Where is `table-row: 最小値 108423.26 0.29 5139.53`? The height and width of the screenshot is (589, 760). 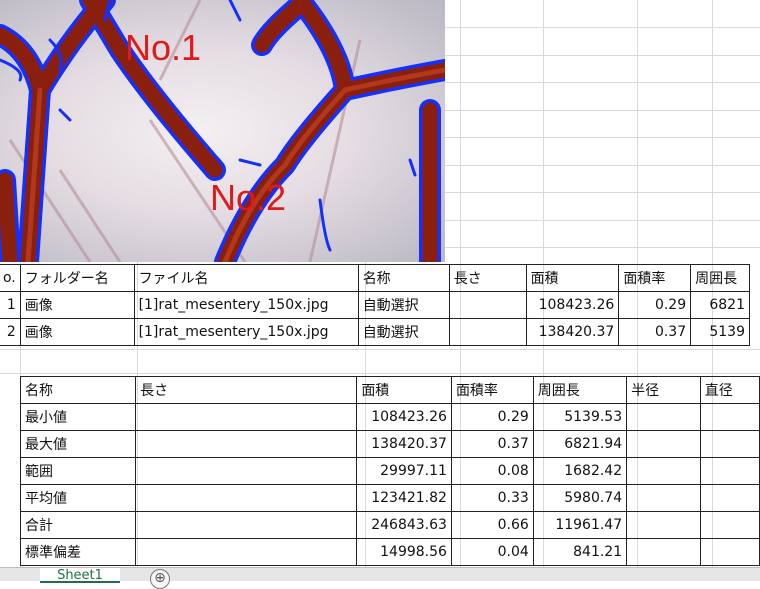
table-row: 最小値 108423.26 0.29 5139.53 is located at coordinates (389, 417).